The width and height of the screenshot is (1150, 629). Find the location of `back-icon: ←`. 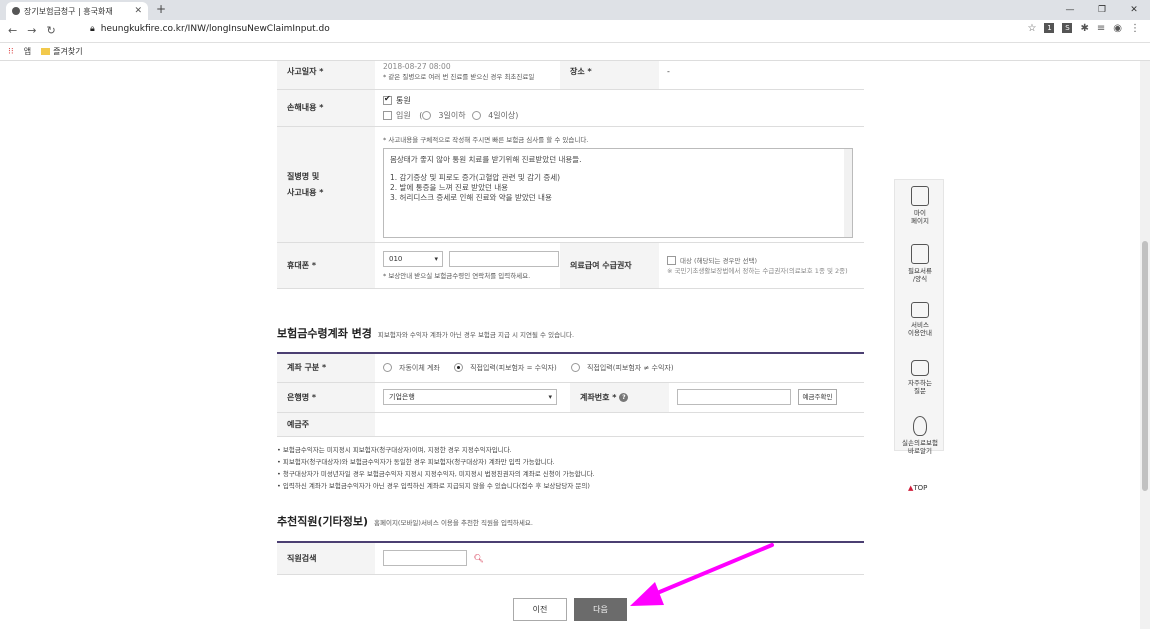

back-icon: ← is located at coordinates (12, 30).